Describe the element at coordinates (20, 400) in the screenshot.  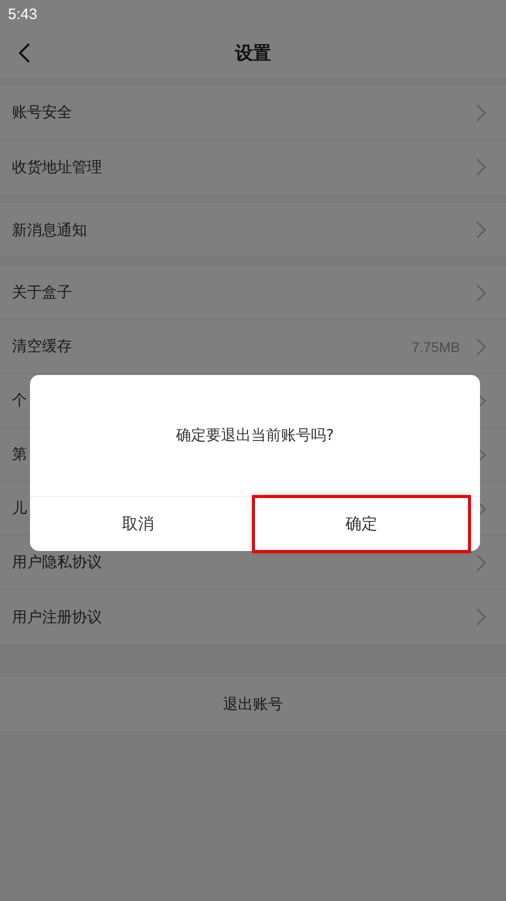
I see `item-label: 个` at that location.